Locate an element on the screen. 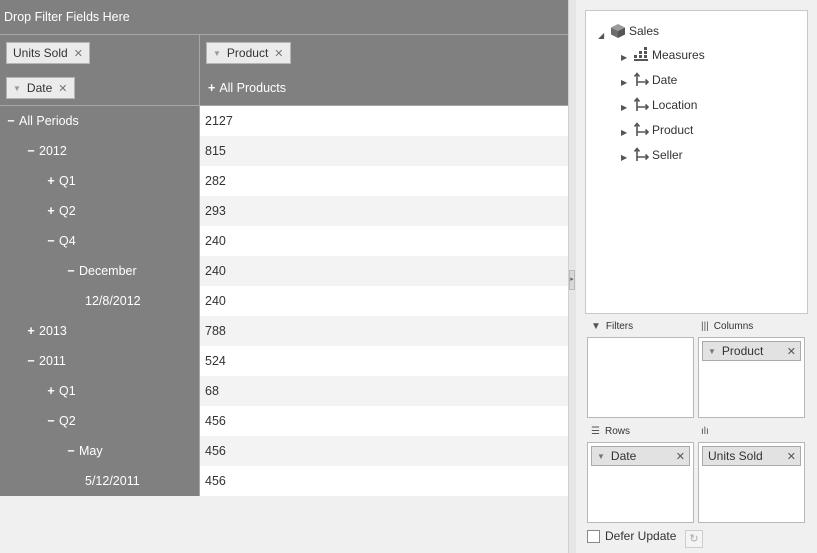 The width and height of the screenshot is (817, 553). row-header: − All Periods is located at coordinates (100, 121).